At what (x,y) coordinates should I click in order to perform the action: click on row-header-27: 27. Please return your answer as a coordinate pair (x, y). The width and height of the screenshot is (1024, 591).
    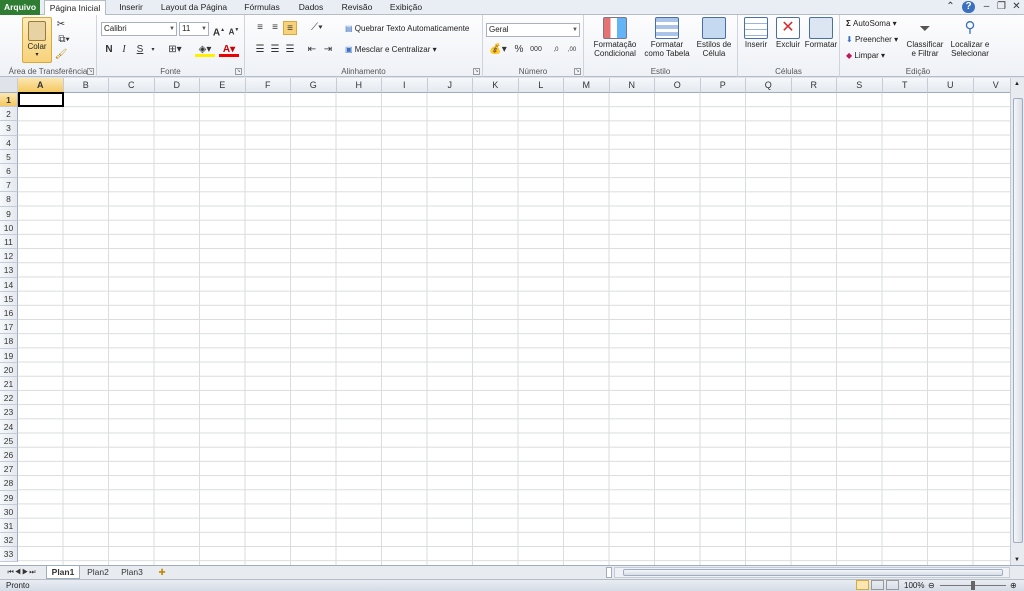
    Looking at the image, I should click on (9, 469).